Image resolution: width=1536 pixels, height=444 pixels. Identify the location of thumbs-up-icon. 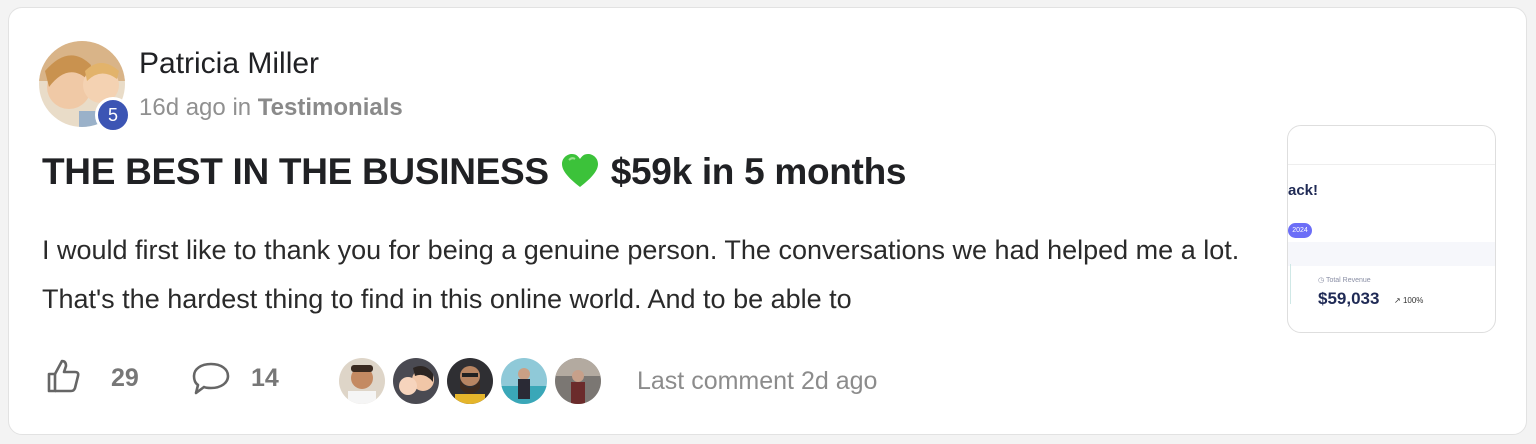
(63, 378).